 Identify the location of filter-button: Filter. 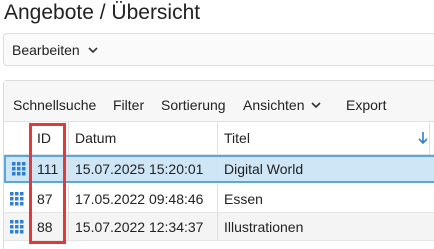
(128, 105).